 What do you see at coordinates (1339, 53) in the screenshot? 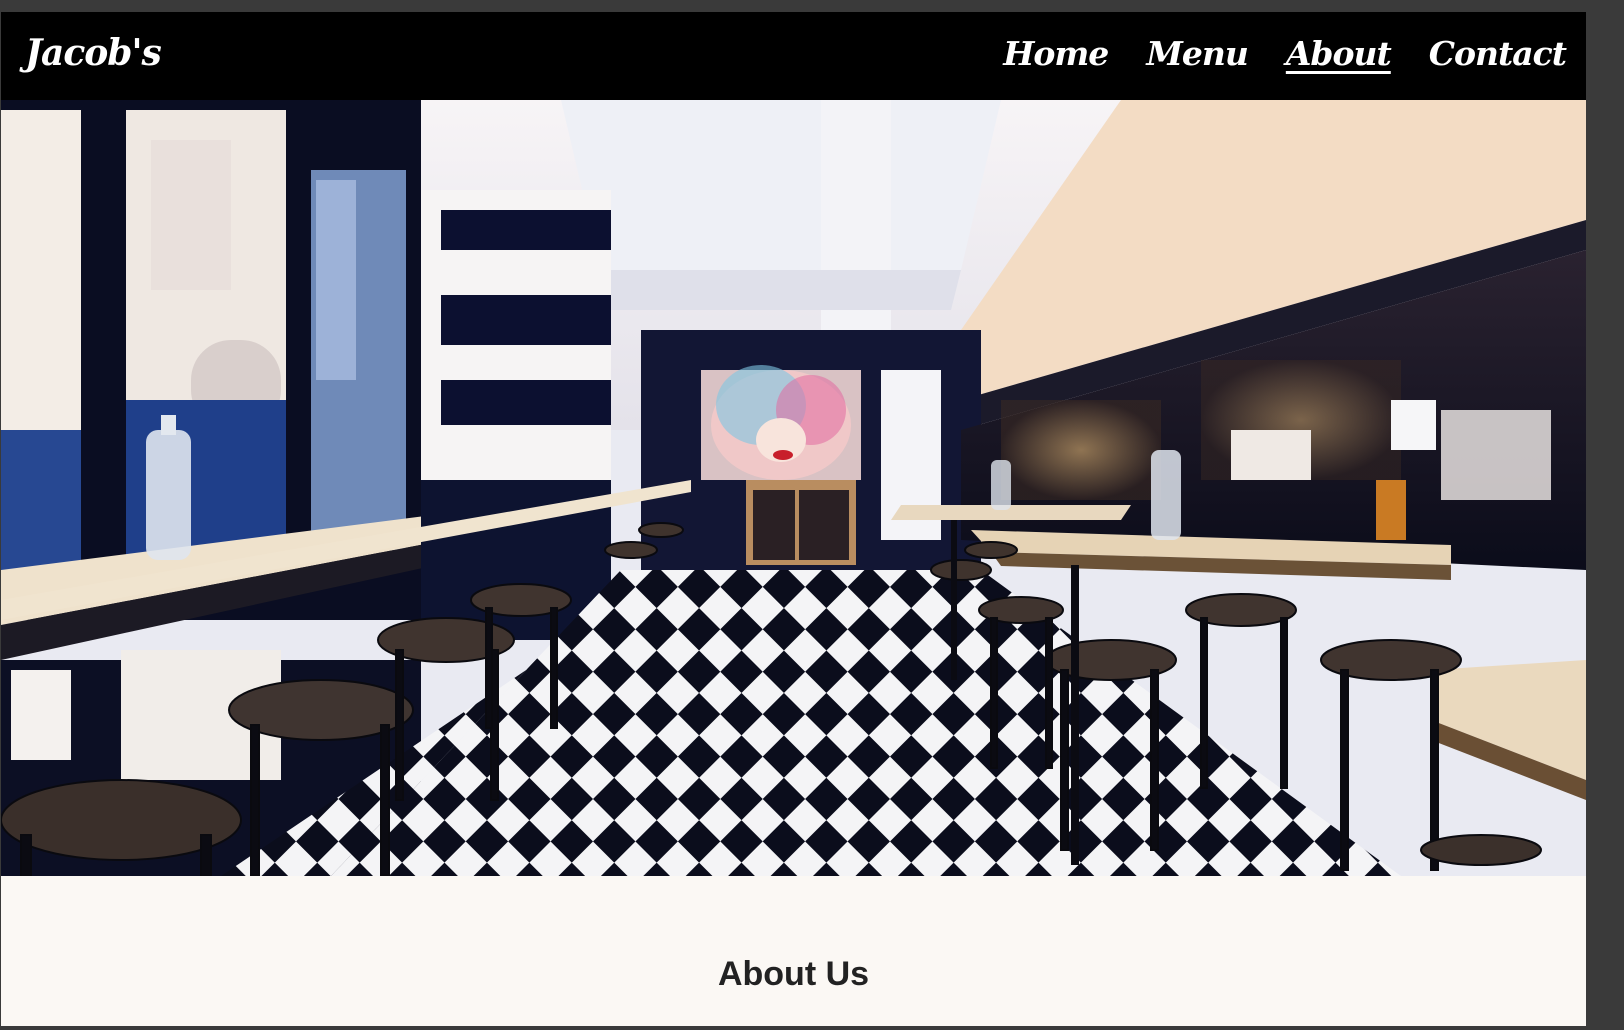
I see `nav-link-about: About` at bounding box center [1339, 53].